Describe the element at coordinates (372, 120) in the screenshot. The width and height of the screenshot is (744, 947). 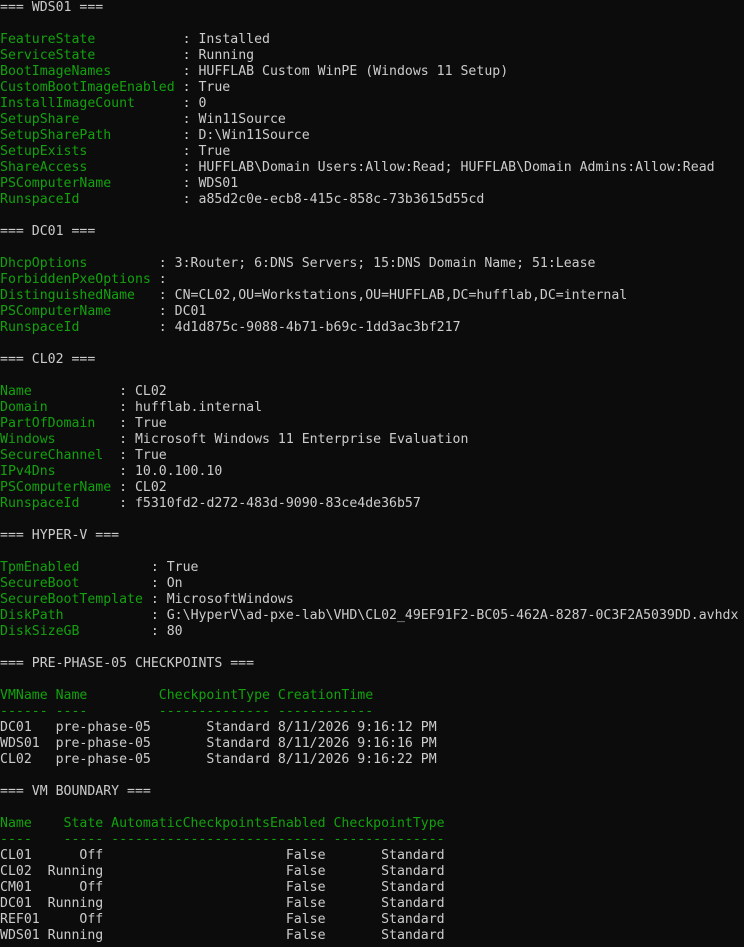
I see `terminal-line: SetupShare : Win11Source` at that location.